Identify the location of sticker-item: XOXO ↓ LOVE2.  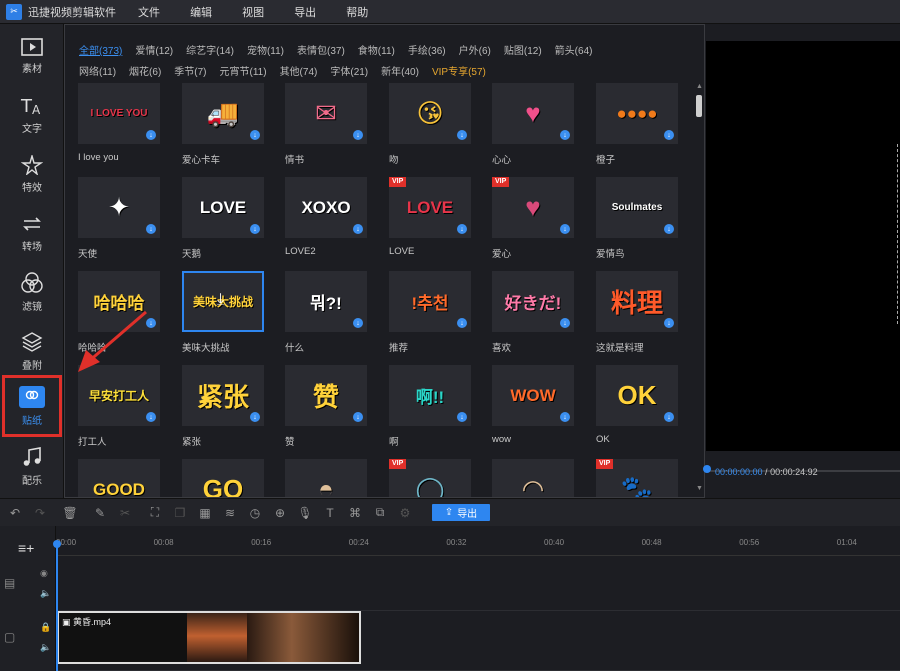
(326, 217).